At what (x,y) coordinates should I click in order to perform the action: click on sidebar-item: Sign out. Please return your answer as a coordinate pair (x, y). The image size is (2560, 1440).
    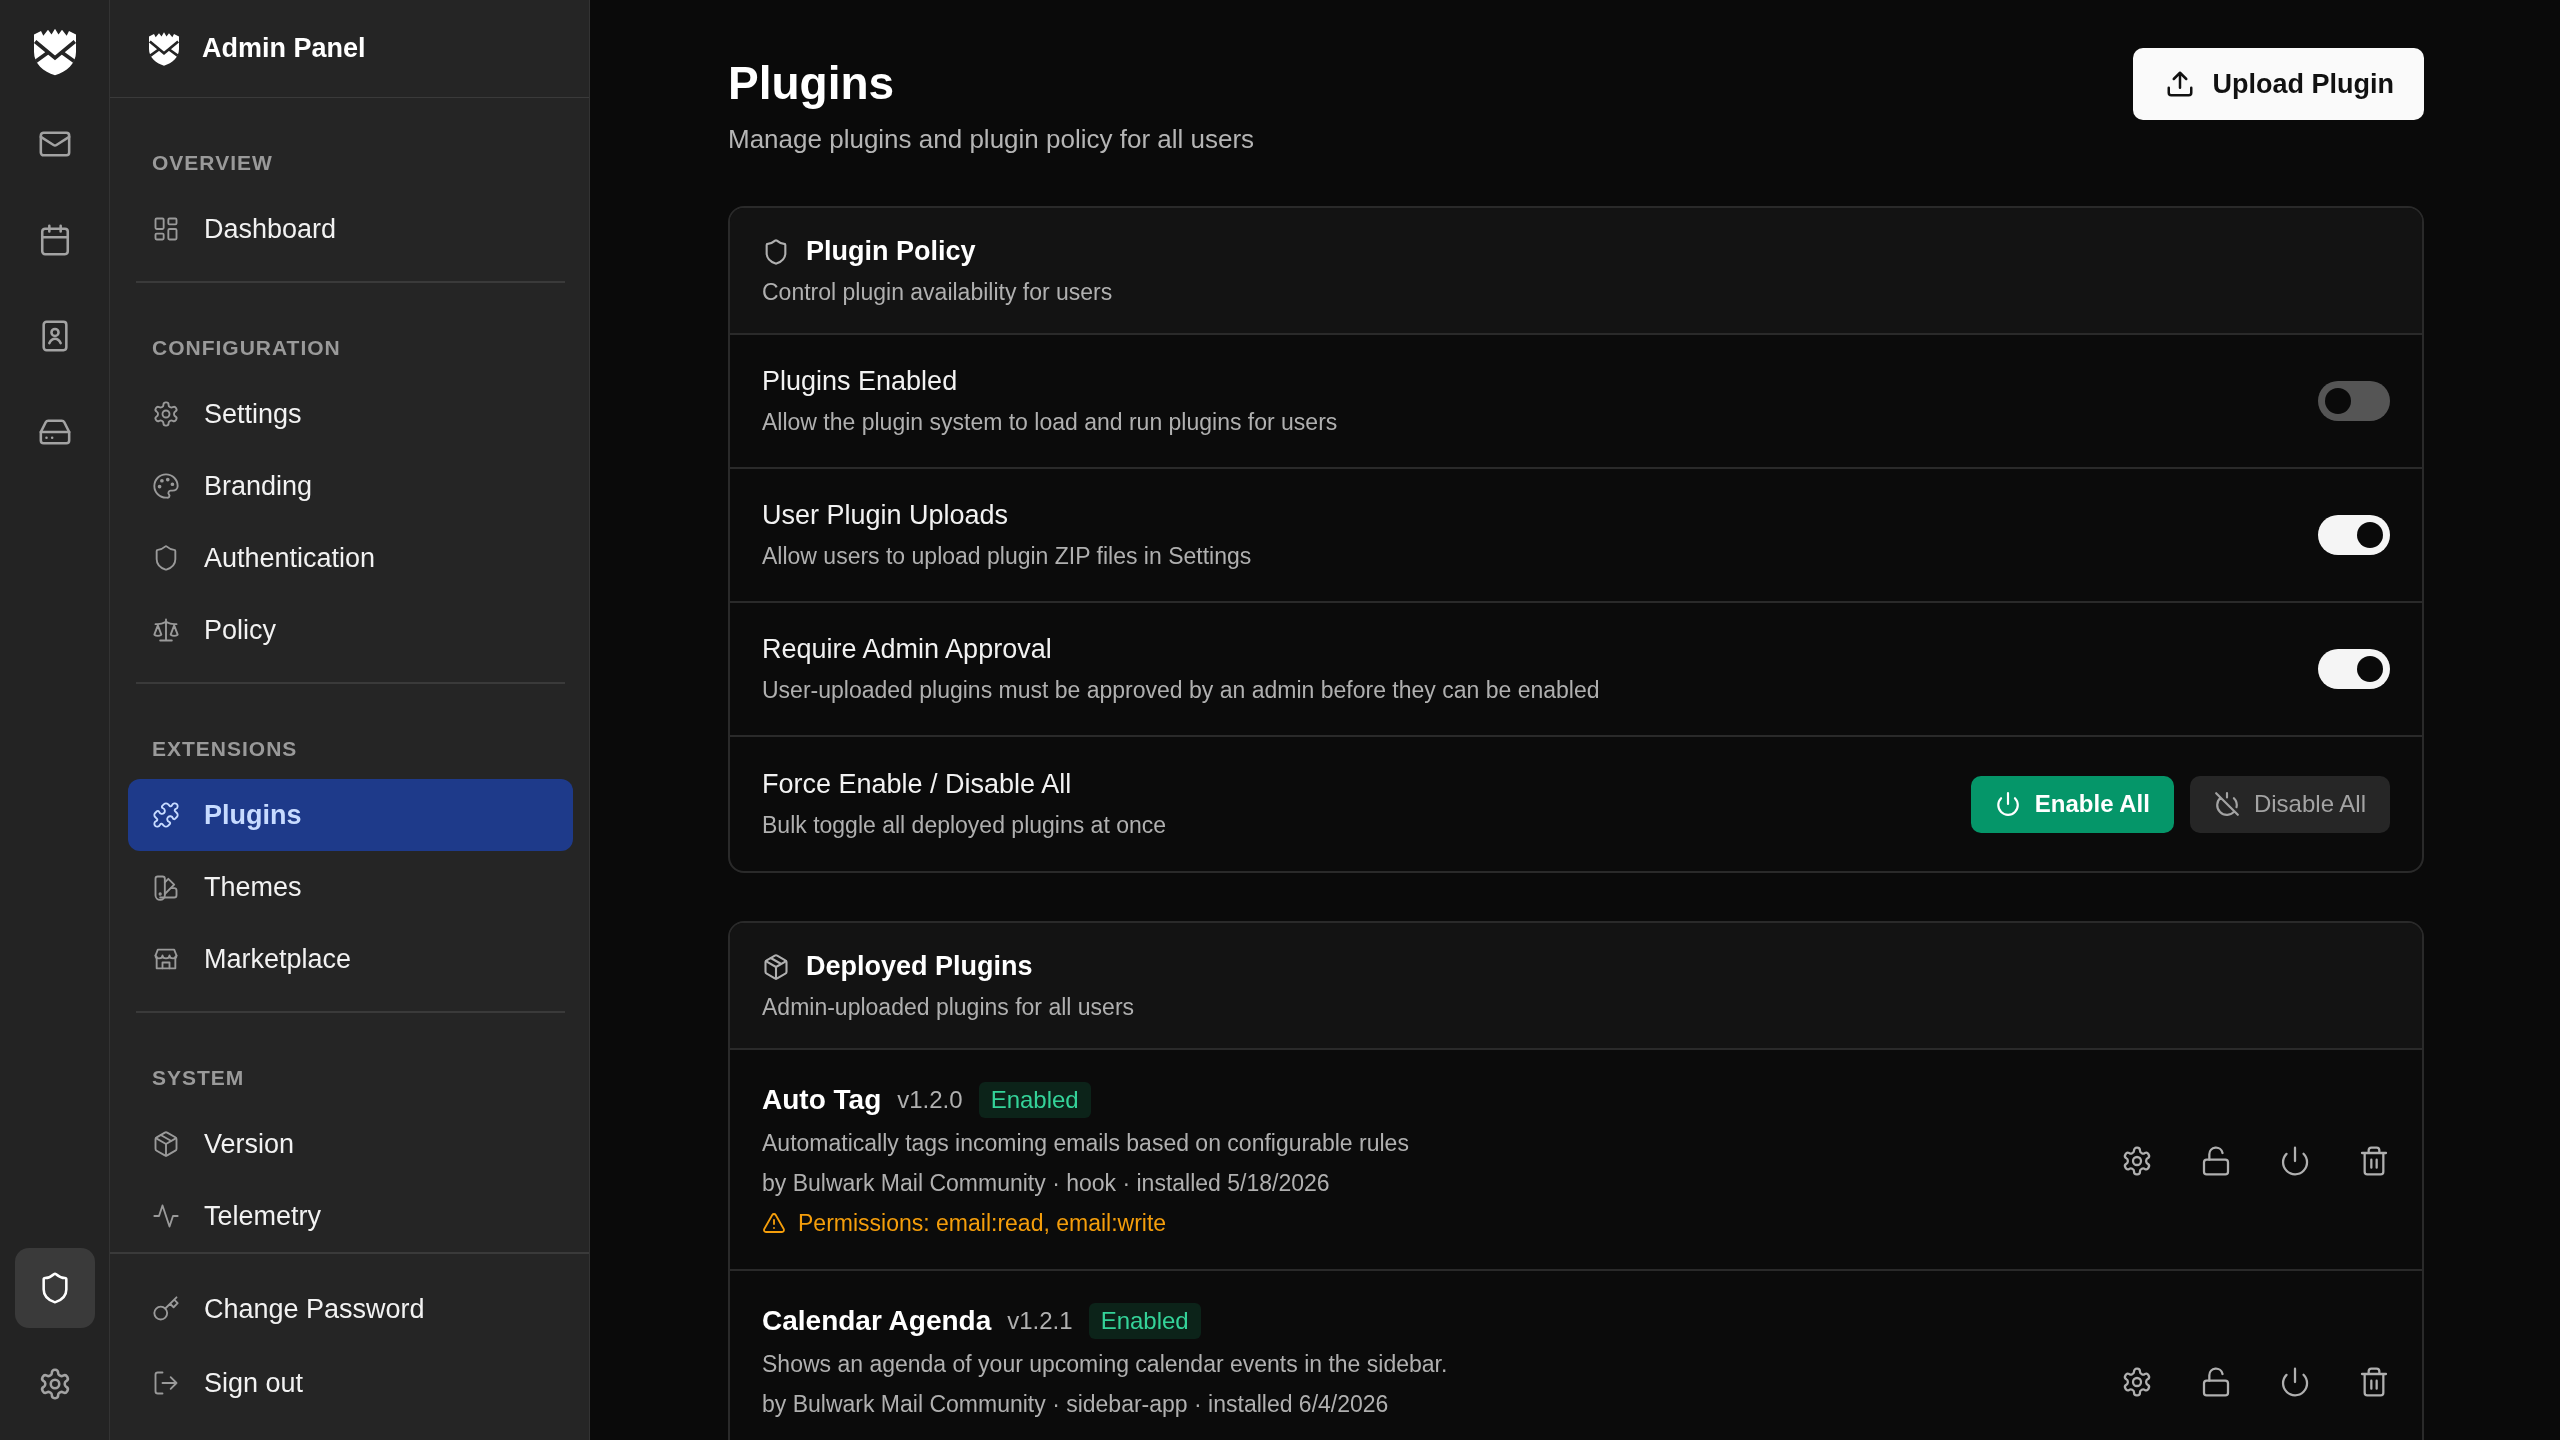
    Looking at the image, I should click on (350, 1383).